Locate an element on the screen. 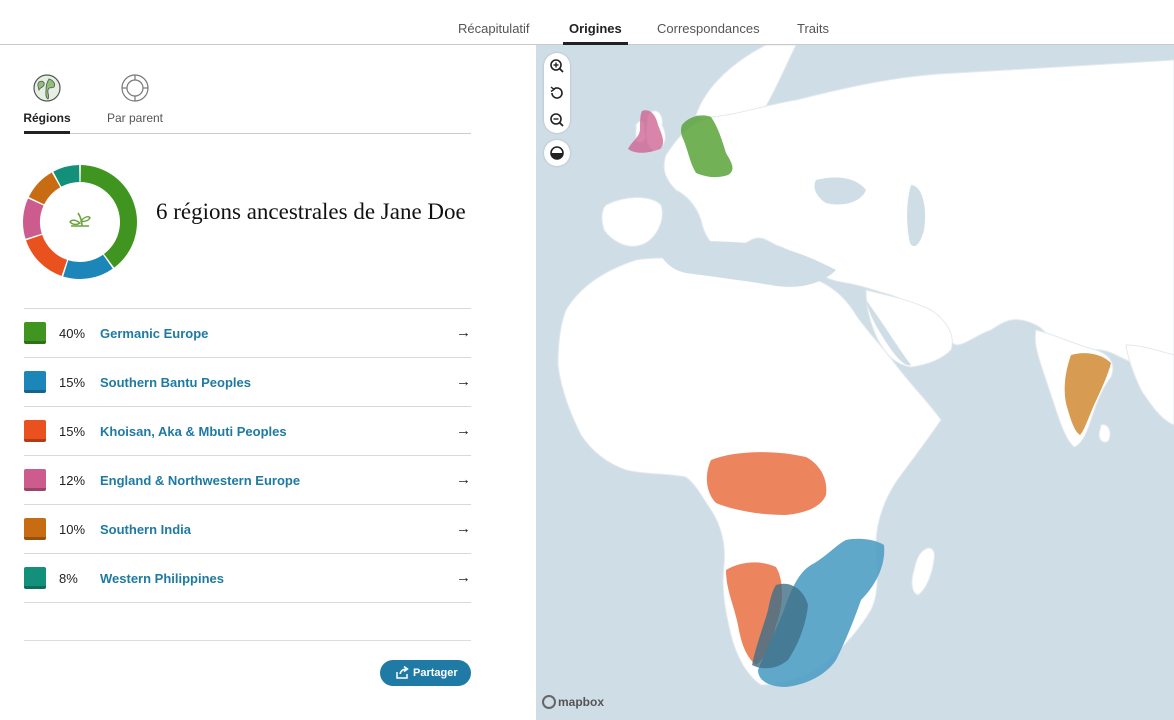 The image size is (1174, 720). zoom-out-icon is located at coordinates (557, 120).